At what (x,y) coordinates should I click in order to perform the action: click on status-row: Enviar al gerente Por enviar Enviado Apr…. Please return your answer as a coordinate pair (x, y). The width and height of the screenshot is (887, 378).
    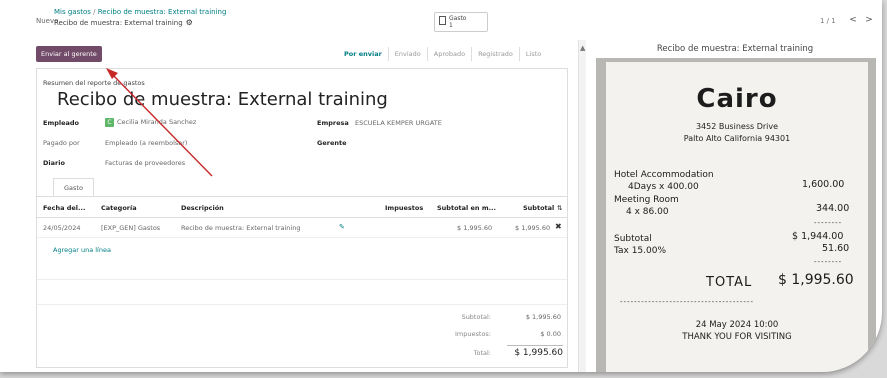
    Looking at the image, I should click on (306, 55).